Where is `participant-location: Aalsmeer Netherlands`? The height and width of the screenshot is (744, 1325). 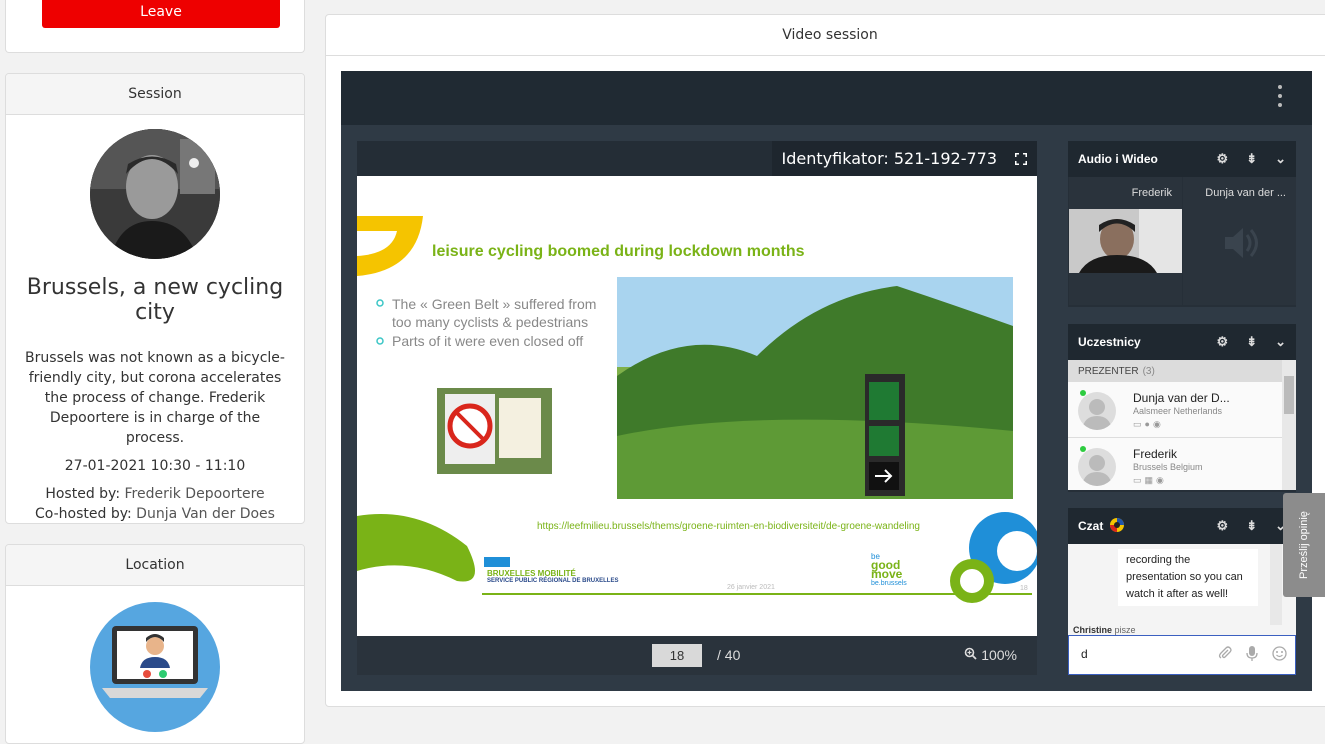
participant-location: Aalsmeer Netherlands is located at coordinates (1178, 411).